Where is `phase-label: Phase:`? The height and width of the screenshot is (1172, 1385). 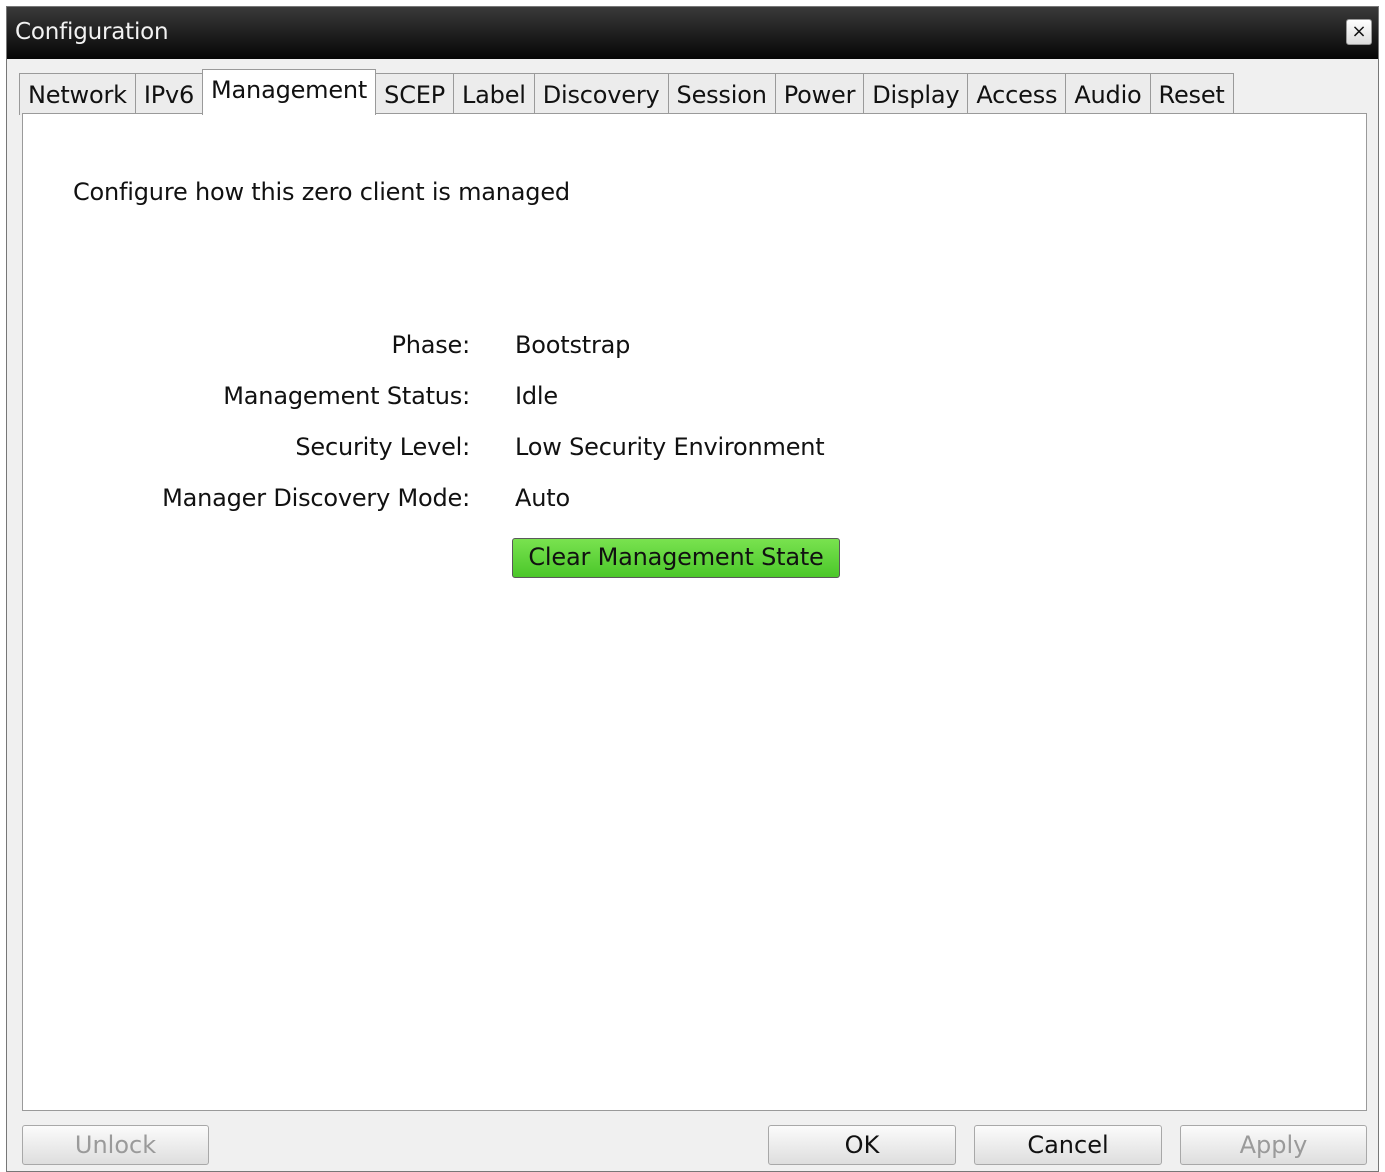 phase-label: Phase: is located at coordinates (430, 345).